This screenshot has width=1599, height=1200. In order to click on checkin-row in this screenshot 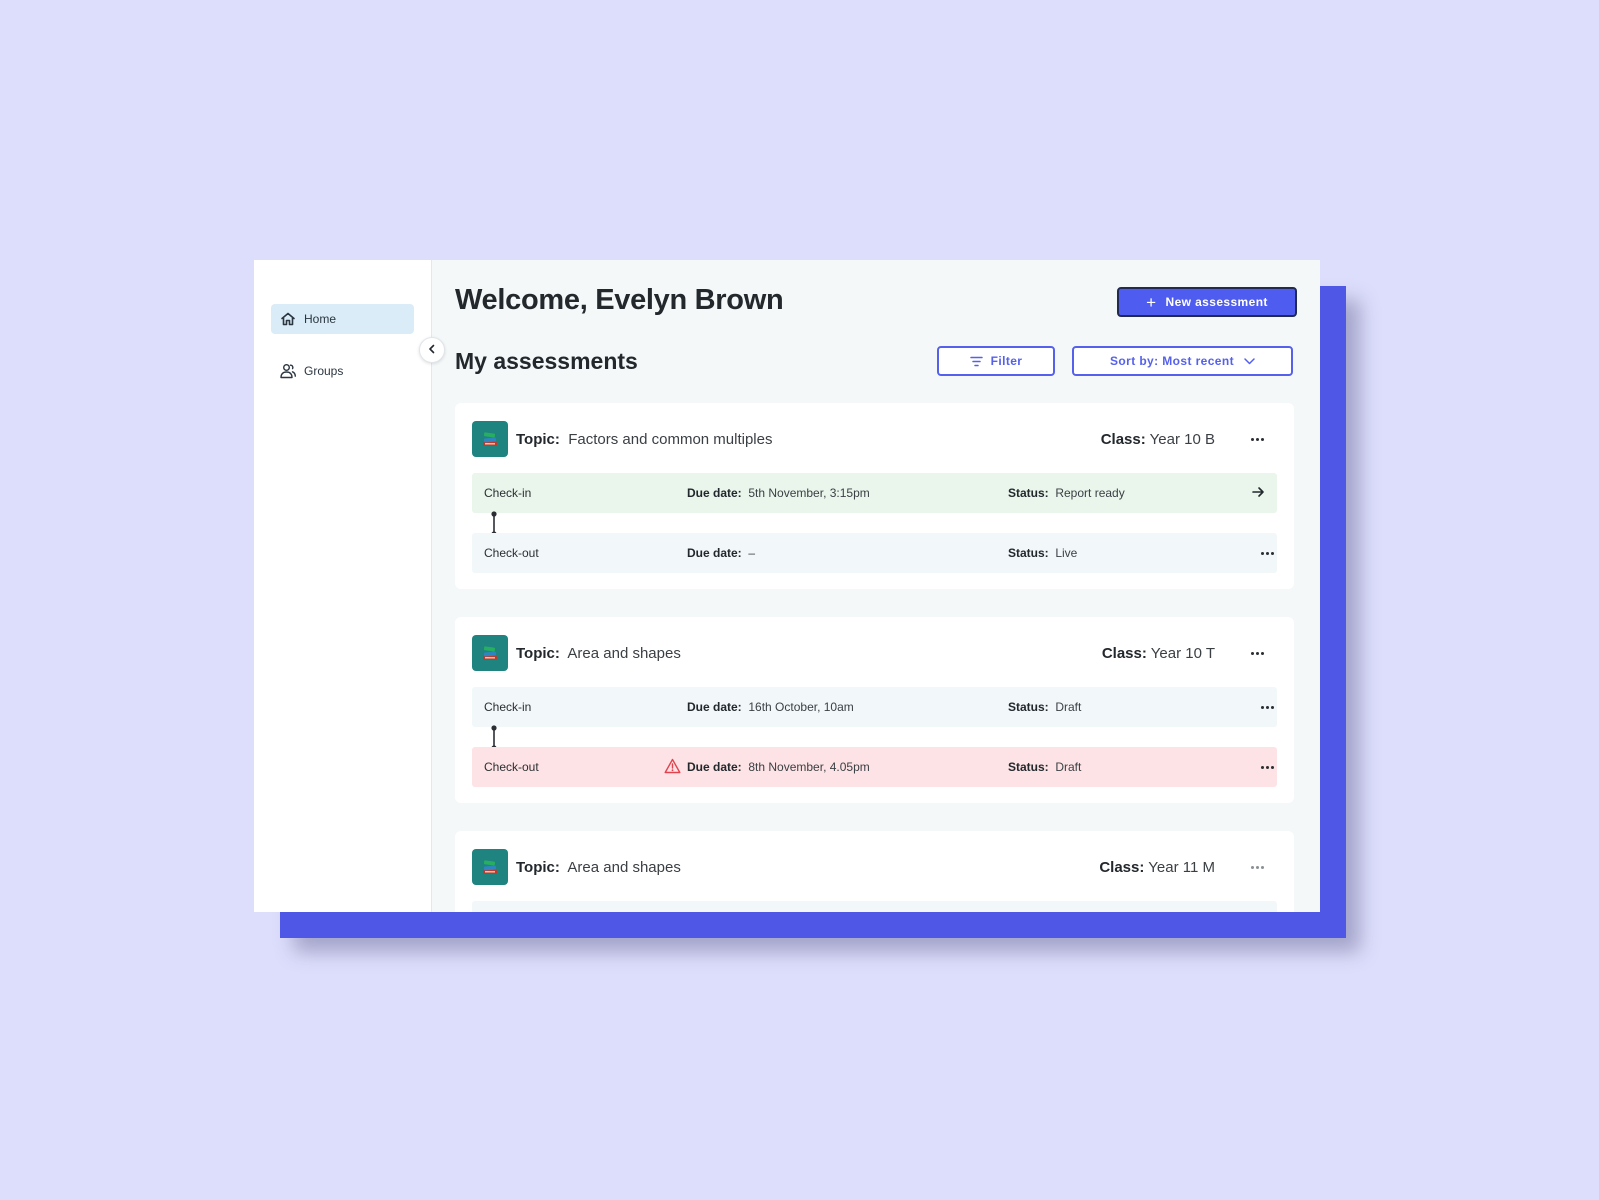, I will do `click(874, 906)`.